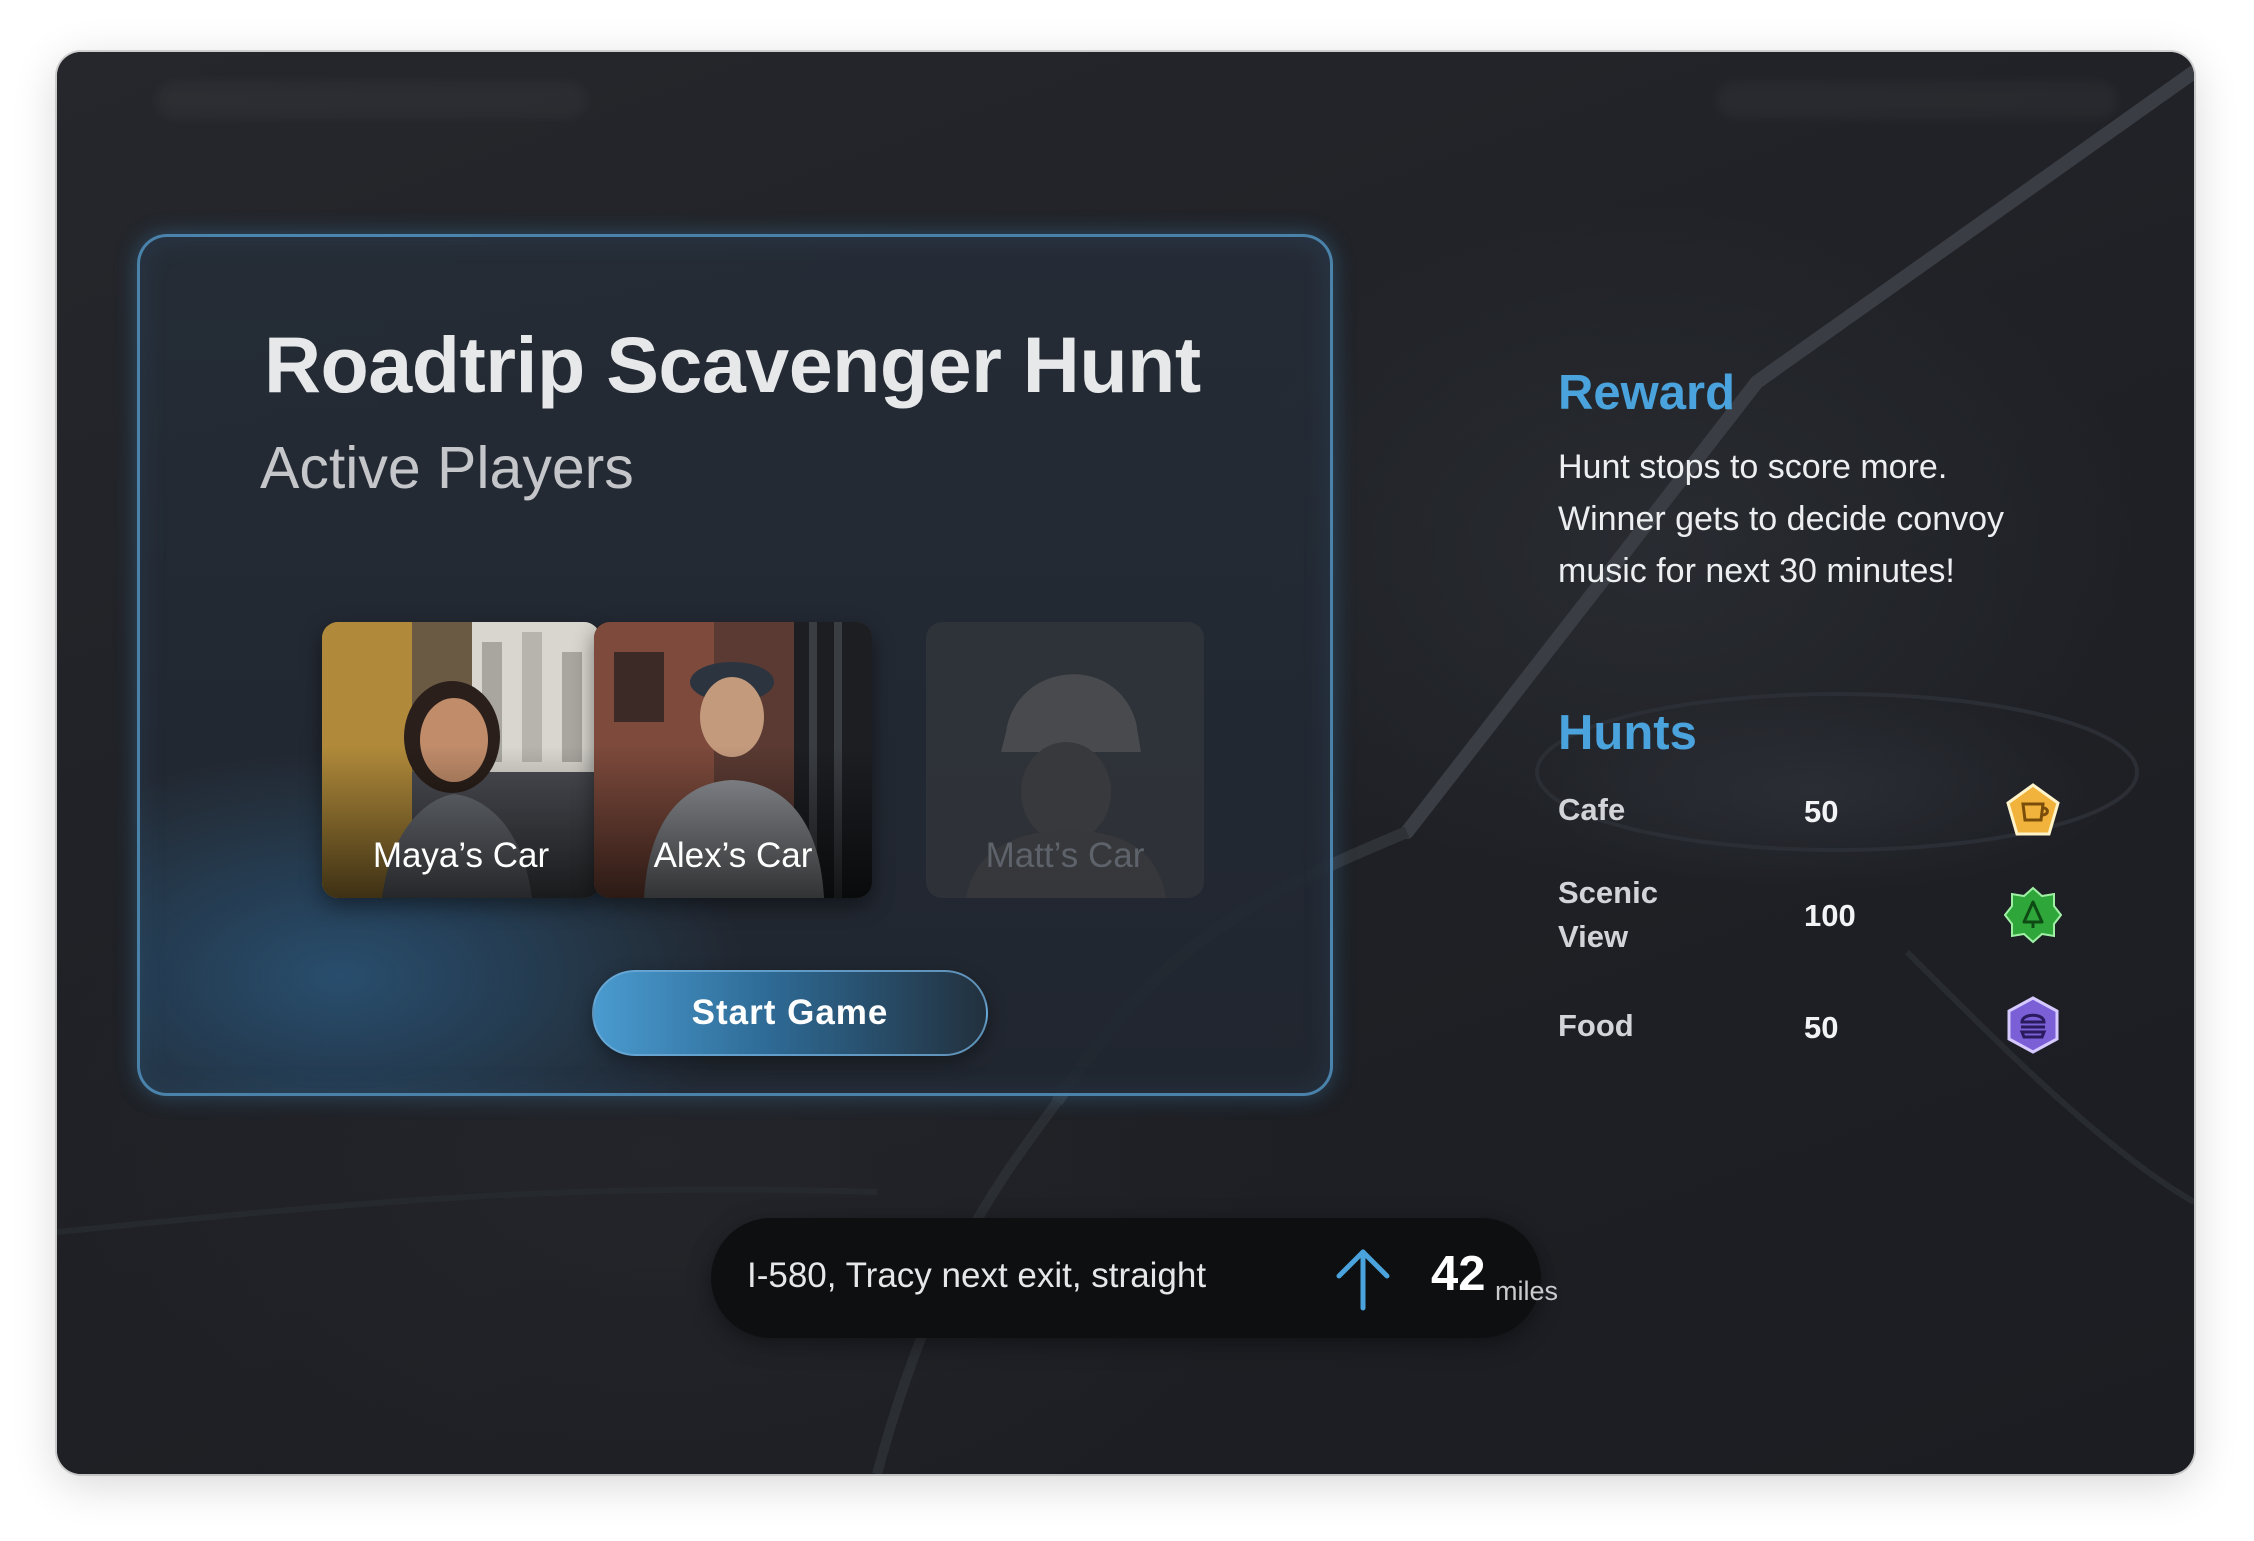 The image size is (2254, 1541). Describe the element at coordinates (1065, 855) in the screenshot. I see `player-label: Matt’s Car` at that location.